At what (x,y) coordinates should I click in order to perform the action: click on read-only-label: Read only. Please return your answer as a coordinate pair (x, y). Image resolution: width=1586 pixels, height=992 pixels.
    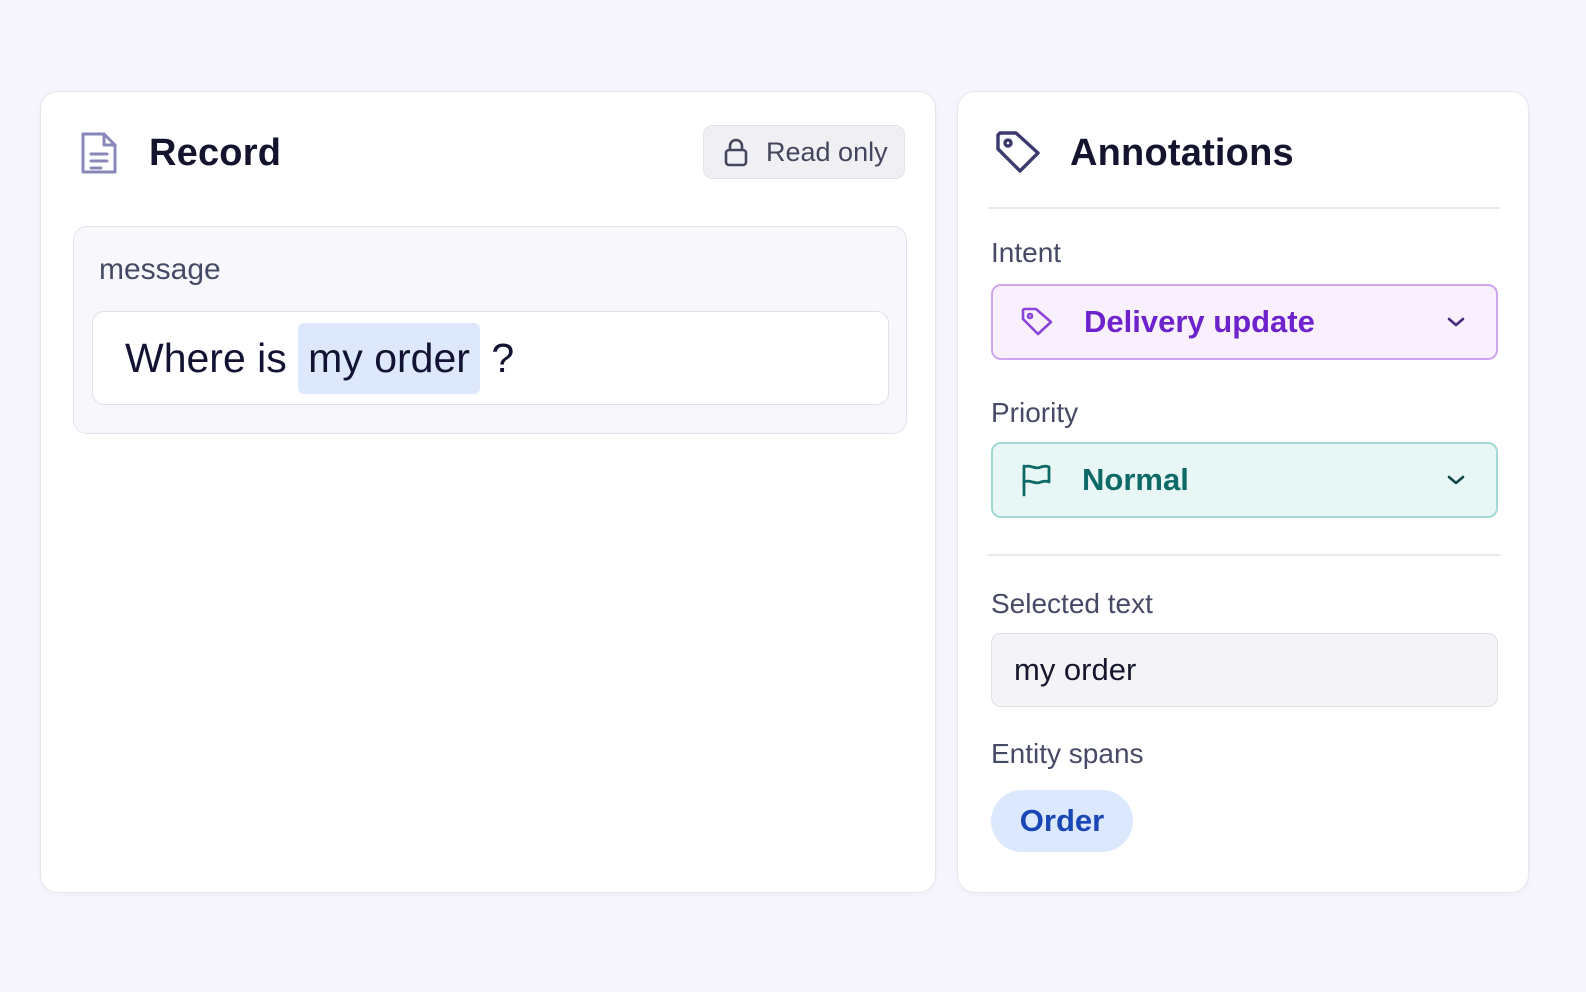
    Looking at the image, I should click on (827, 151).